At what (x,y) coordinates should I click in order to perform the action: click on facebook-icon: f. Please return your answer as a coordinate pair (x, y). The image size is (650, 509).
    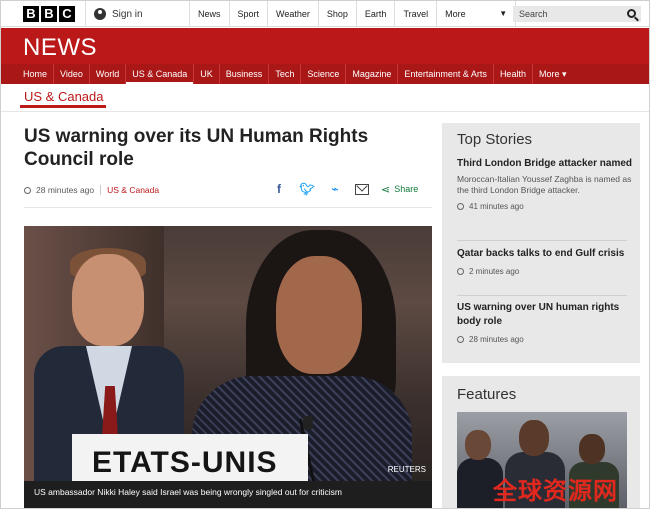
    Looking at the image, I should click on (279, 189).